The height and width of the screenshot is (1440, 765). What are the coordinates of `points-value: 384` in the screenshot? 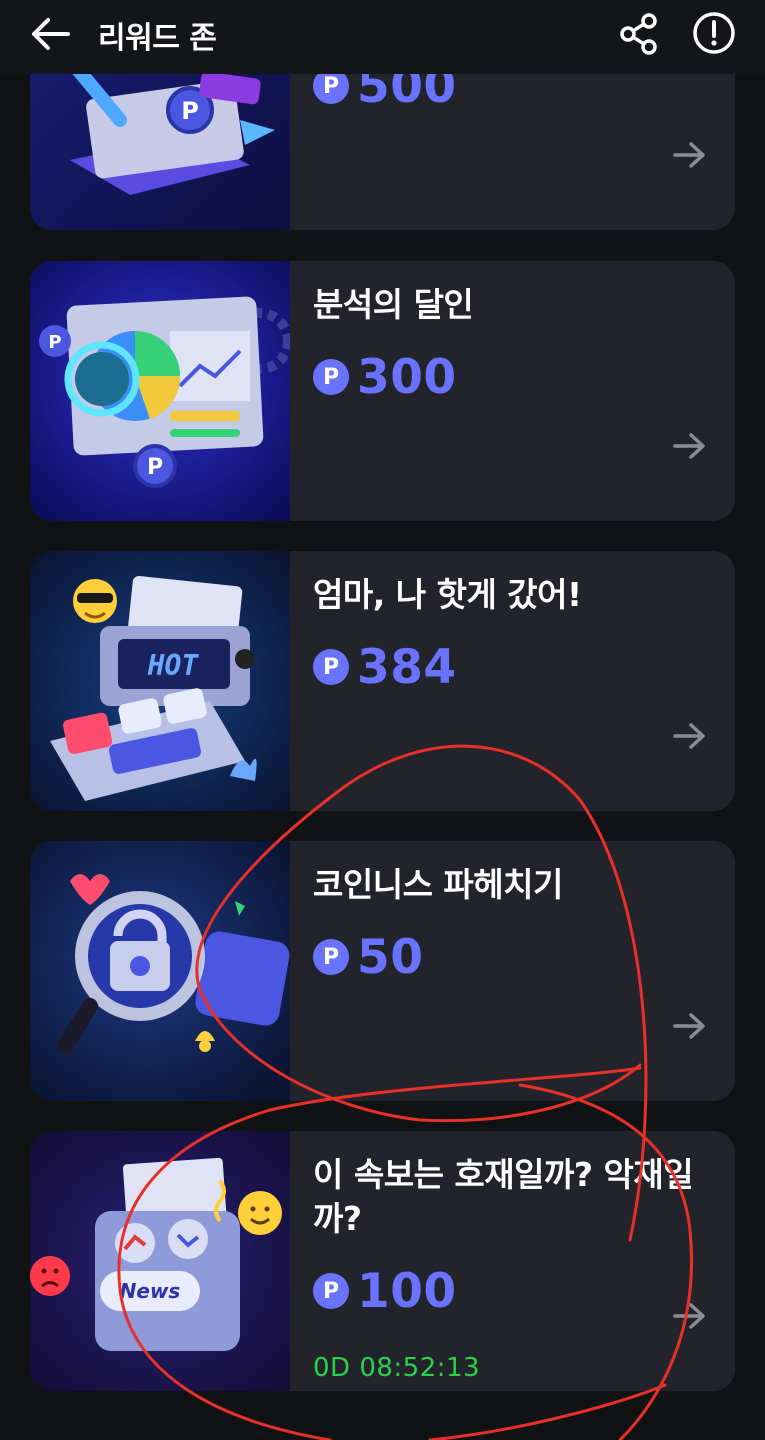 It's located at (407, 667).